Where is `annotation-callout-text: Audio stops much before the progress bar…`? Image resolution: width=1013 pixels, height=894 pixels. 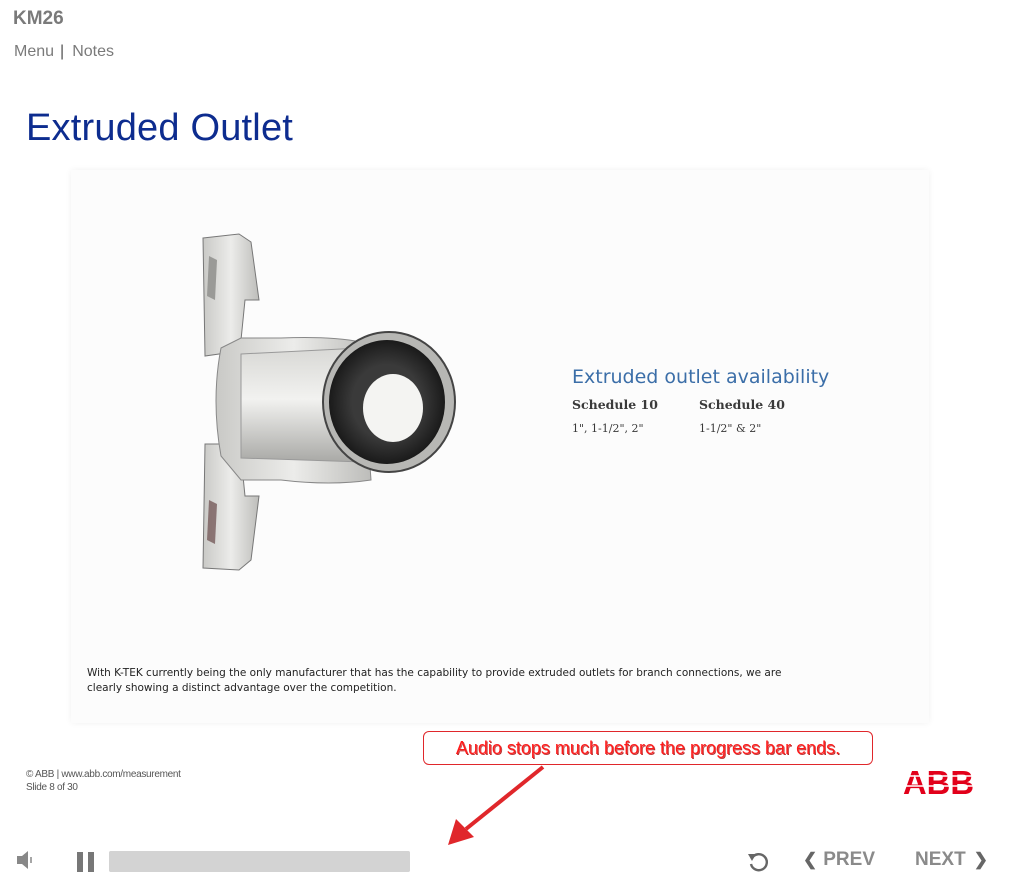
annotation-callout-text: Audio stops much before the progress bar… is located at coordinates (648, 747).